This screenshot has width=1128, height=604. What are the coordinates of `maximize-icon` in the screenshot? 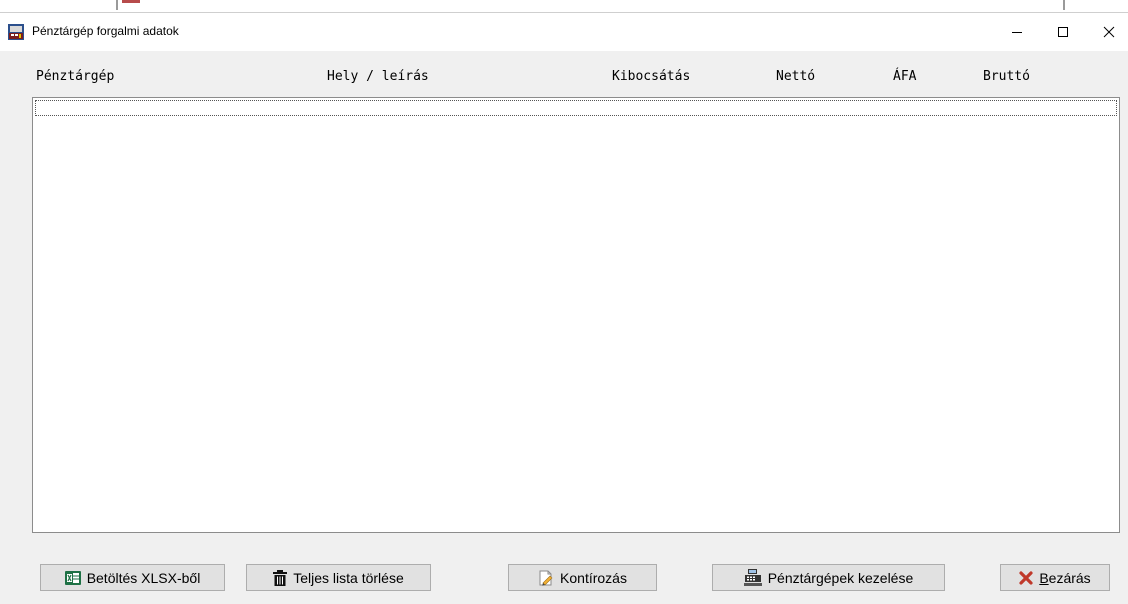 It's located at (1063, 32).